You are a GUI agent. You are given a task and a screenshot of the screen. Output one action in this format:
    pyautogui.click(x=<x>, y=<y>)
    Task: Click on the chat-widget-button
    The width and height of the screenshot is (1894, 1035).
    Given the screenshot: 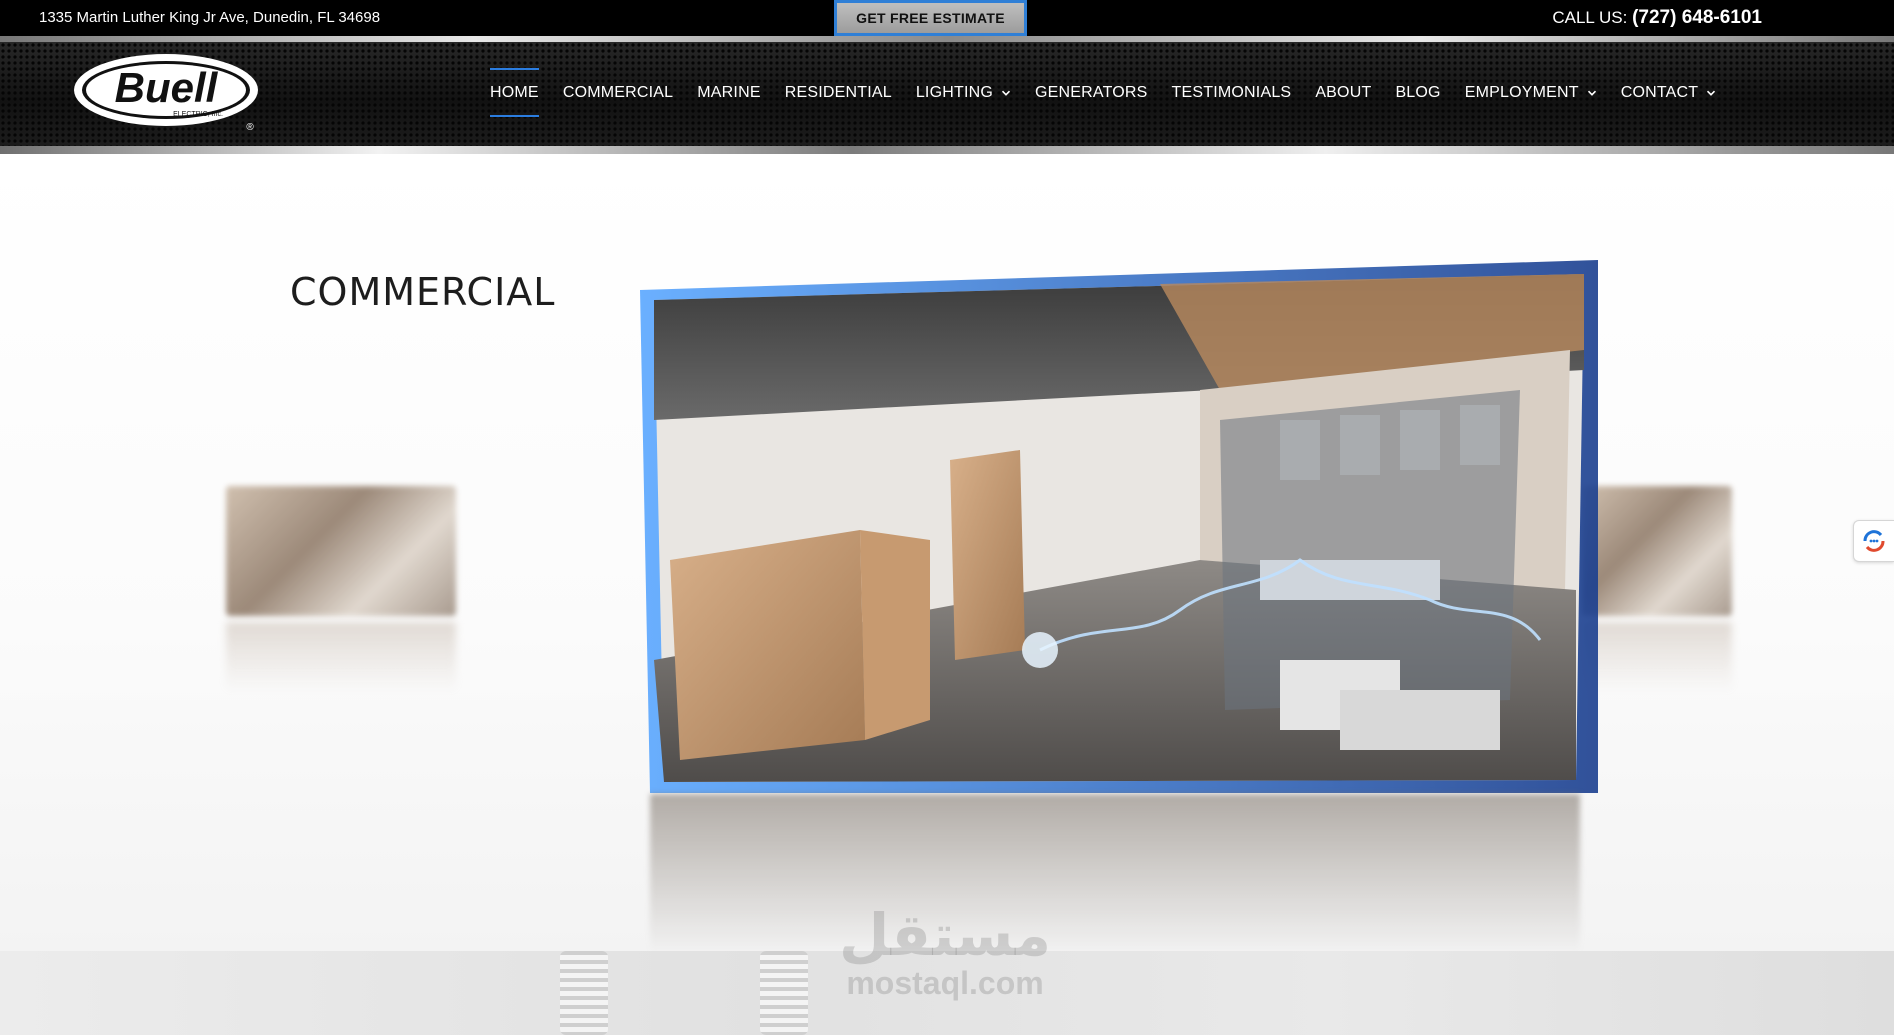 What is the action you would take?
    pyautogui.click(x=1873, y=541)
    